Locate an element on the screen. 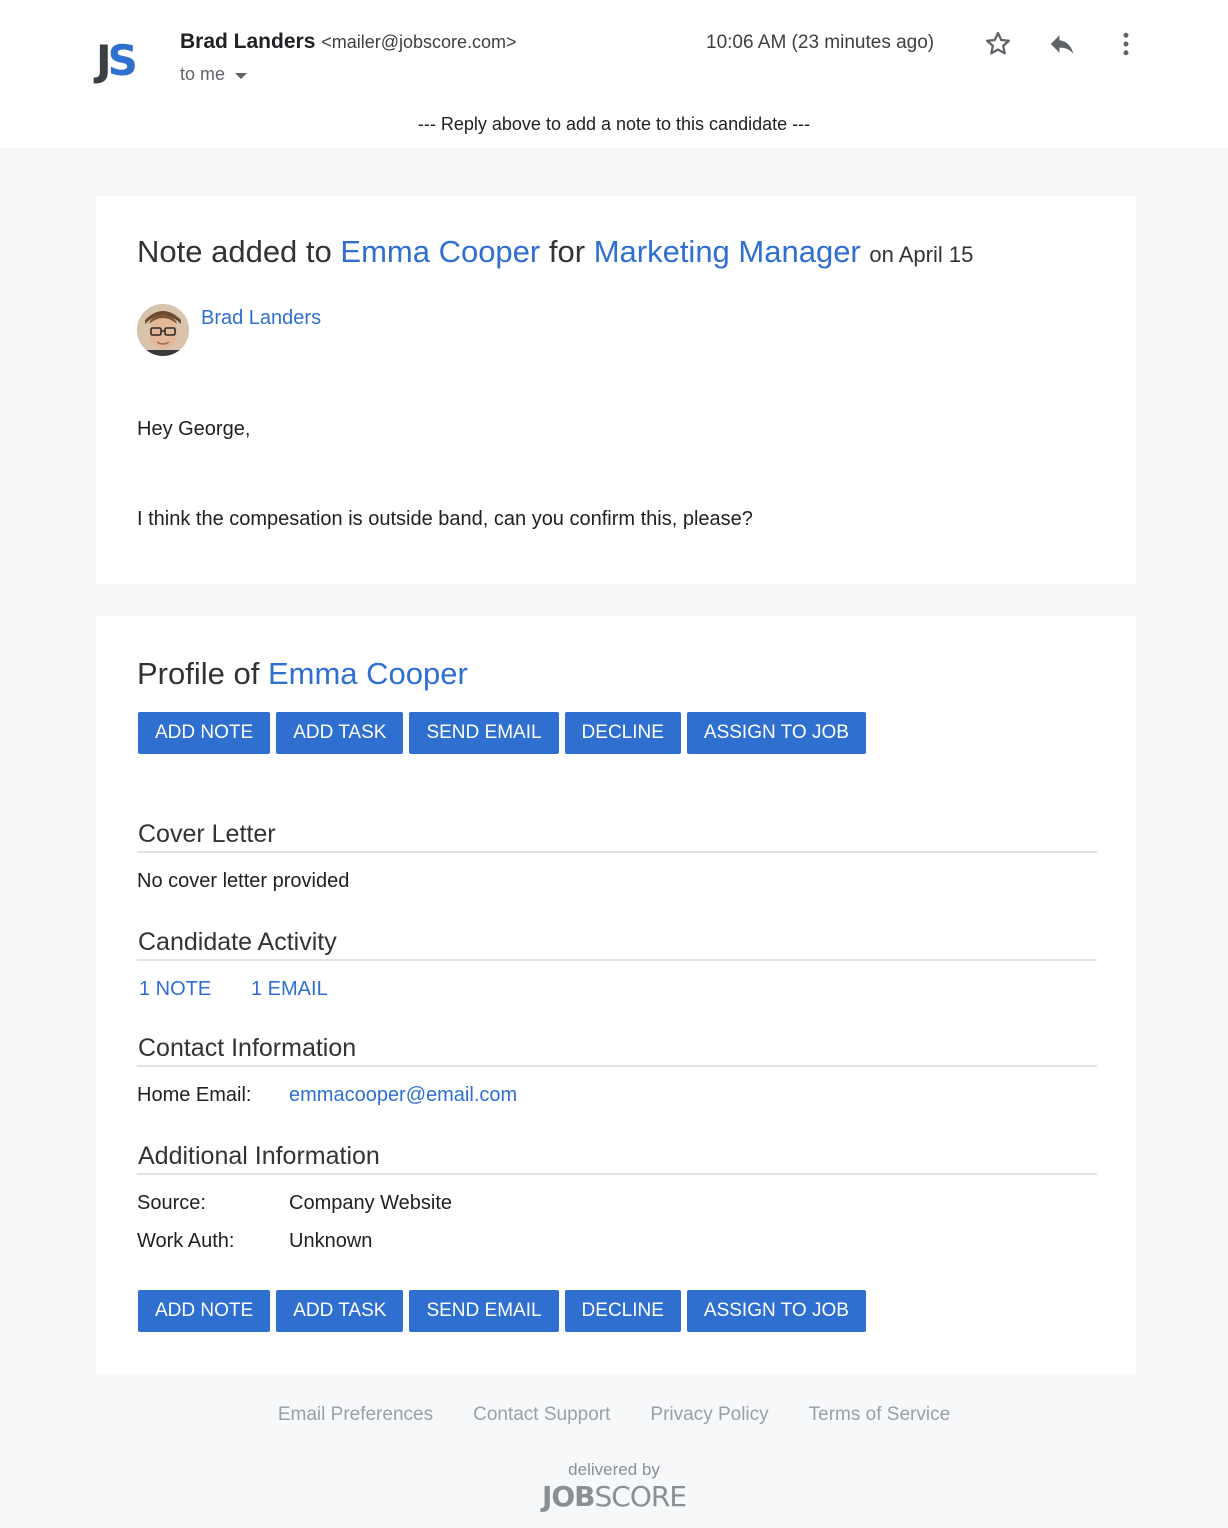  jobscore-logo: JS is located at coordinates (117, 60).